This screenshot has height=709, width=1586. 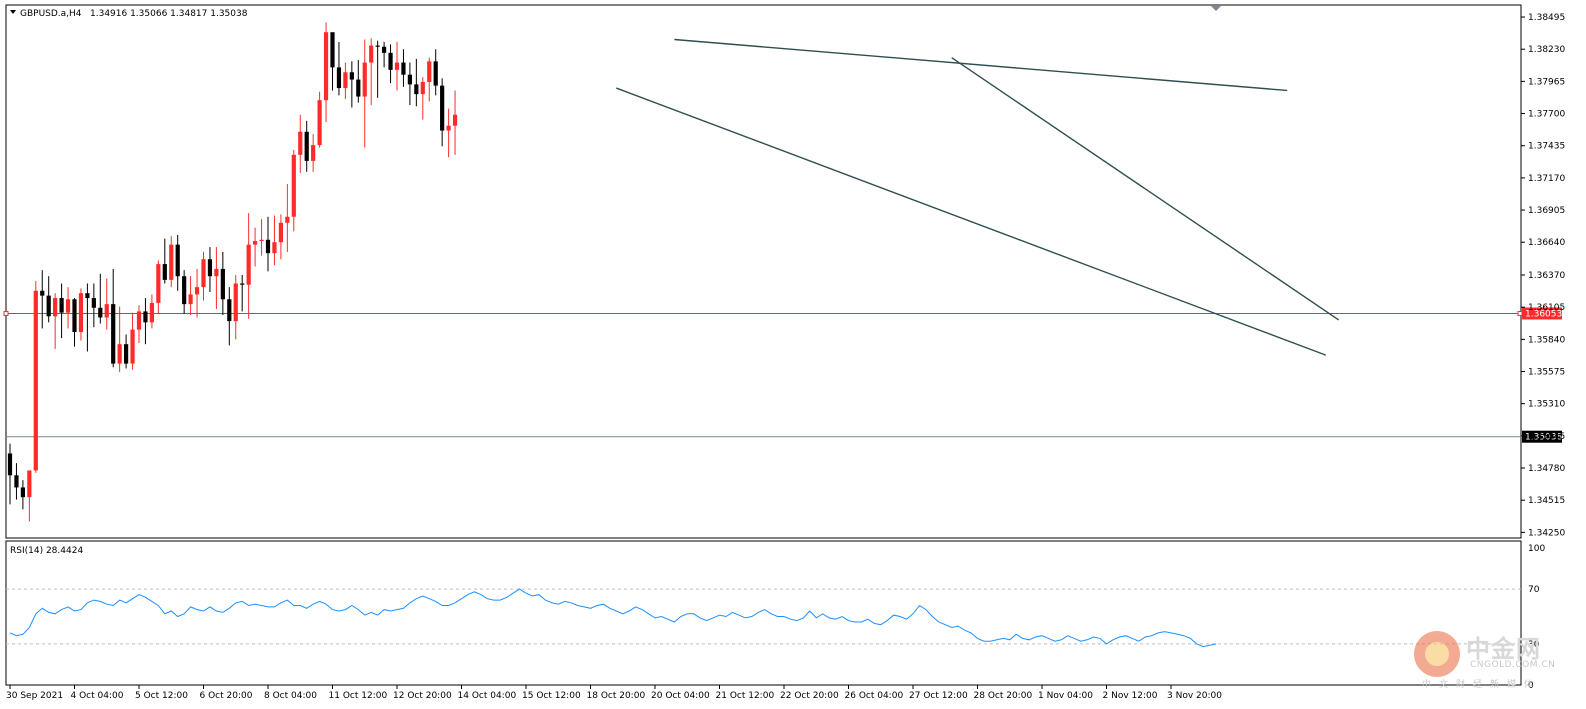 I want to click on x-tick-label: 21 Oct 12:00, so click(x=745, y=696).